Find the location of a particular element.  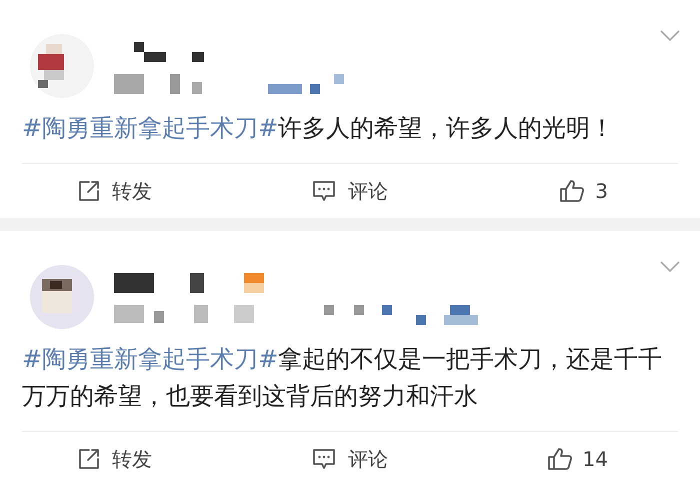

like-button: 14 is located at coordinates (577, 459).